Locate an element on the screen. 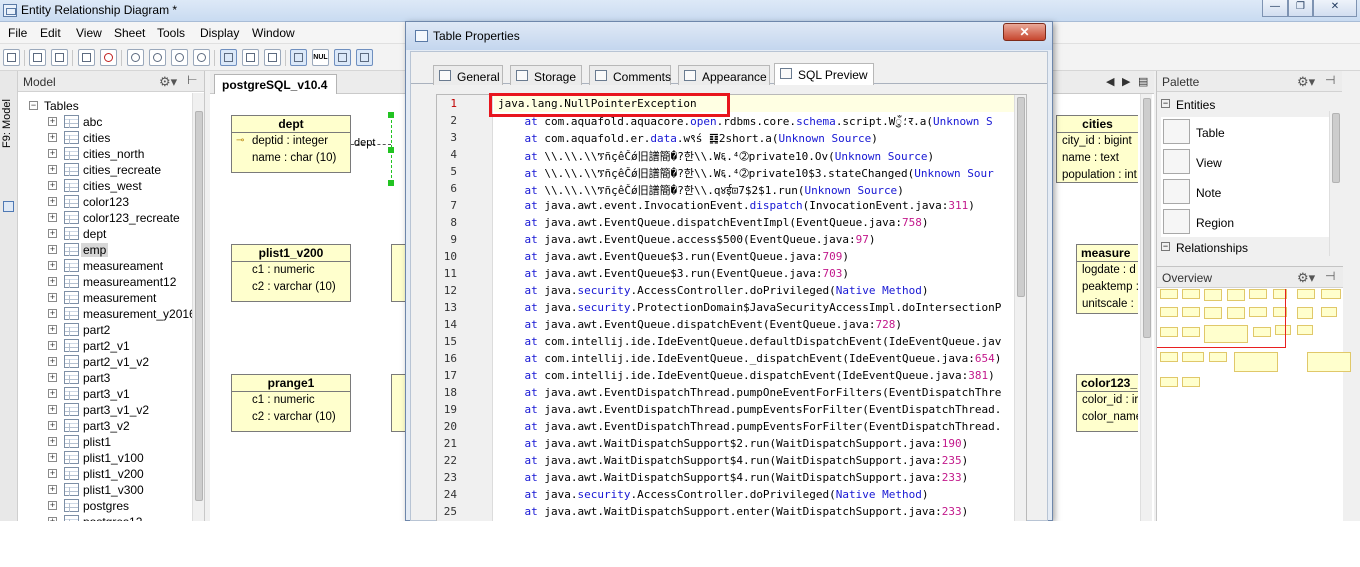 The height and width of the screenshot is (567, 1360). tree-item-table: + part2_v1 is located at coordinates (105, 346).